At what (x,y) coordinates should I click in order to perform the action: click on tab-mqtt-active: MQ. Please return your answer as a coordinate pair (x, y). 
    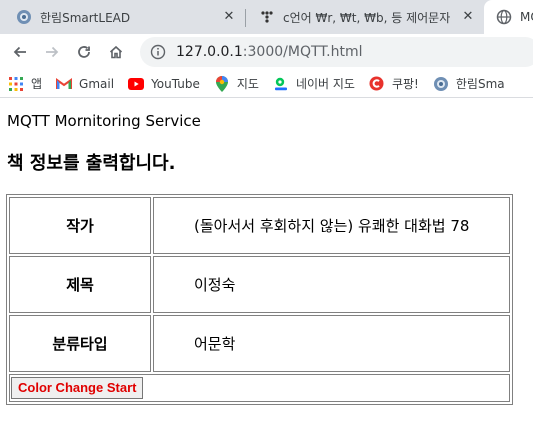
    Looking at the image, I should click on (508, 17).